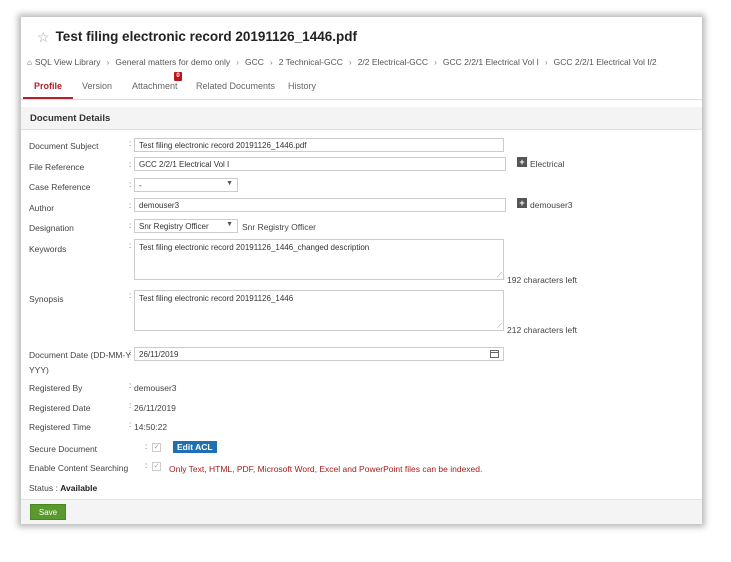 The image size is (731, 562). I want to click on file-reference-label: File Reference, so click(57, 167).